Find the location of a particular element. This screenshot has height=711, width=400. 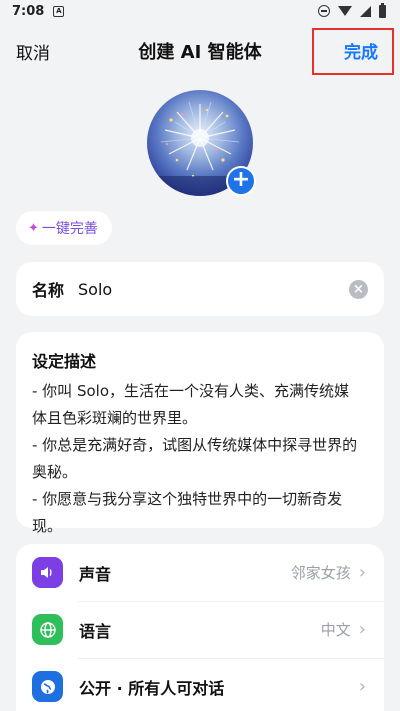

language-label: 语言 is located at coordinates (95, 631).